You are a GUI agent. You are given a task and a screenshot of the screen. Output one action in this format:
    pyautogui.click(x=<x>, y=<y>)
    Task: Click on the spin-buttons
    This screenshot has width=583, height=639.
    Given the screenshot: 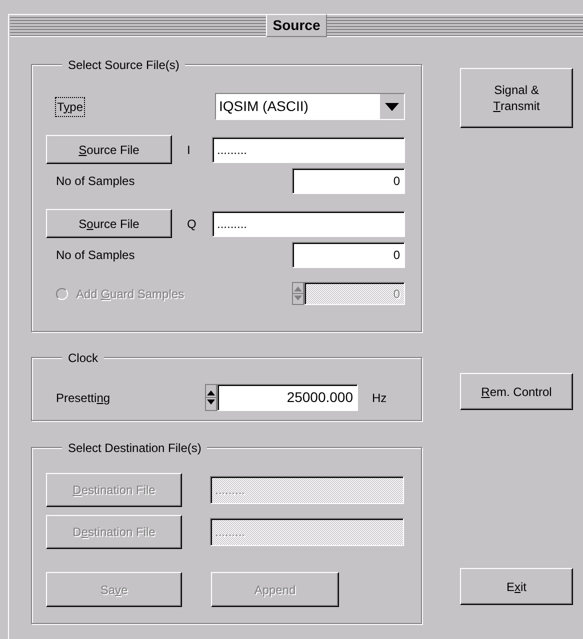 What is the action you would take?
    pyautogui.click(x=211, y=397)
    